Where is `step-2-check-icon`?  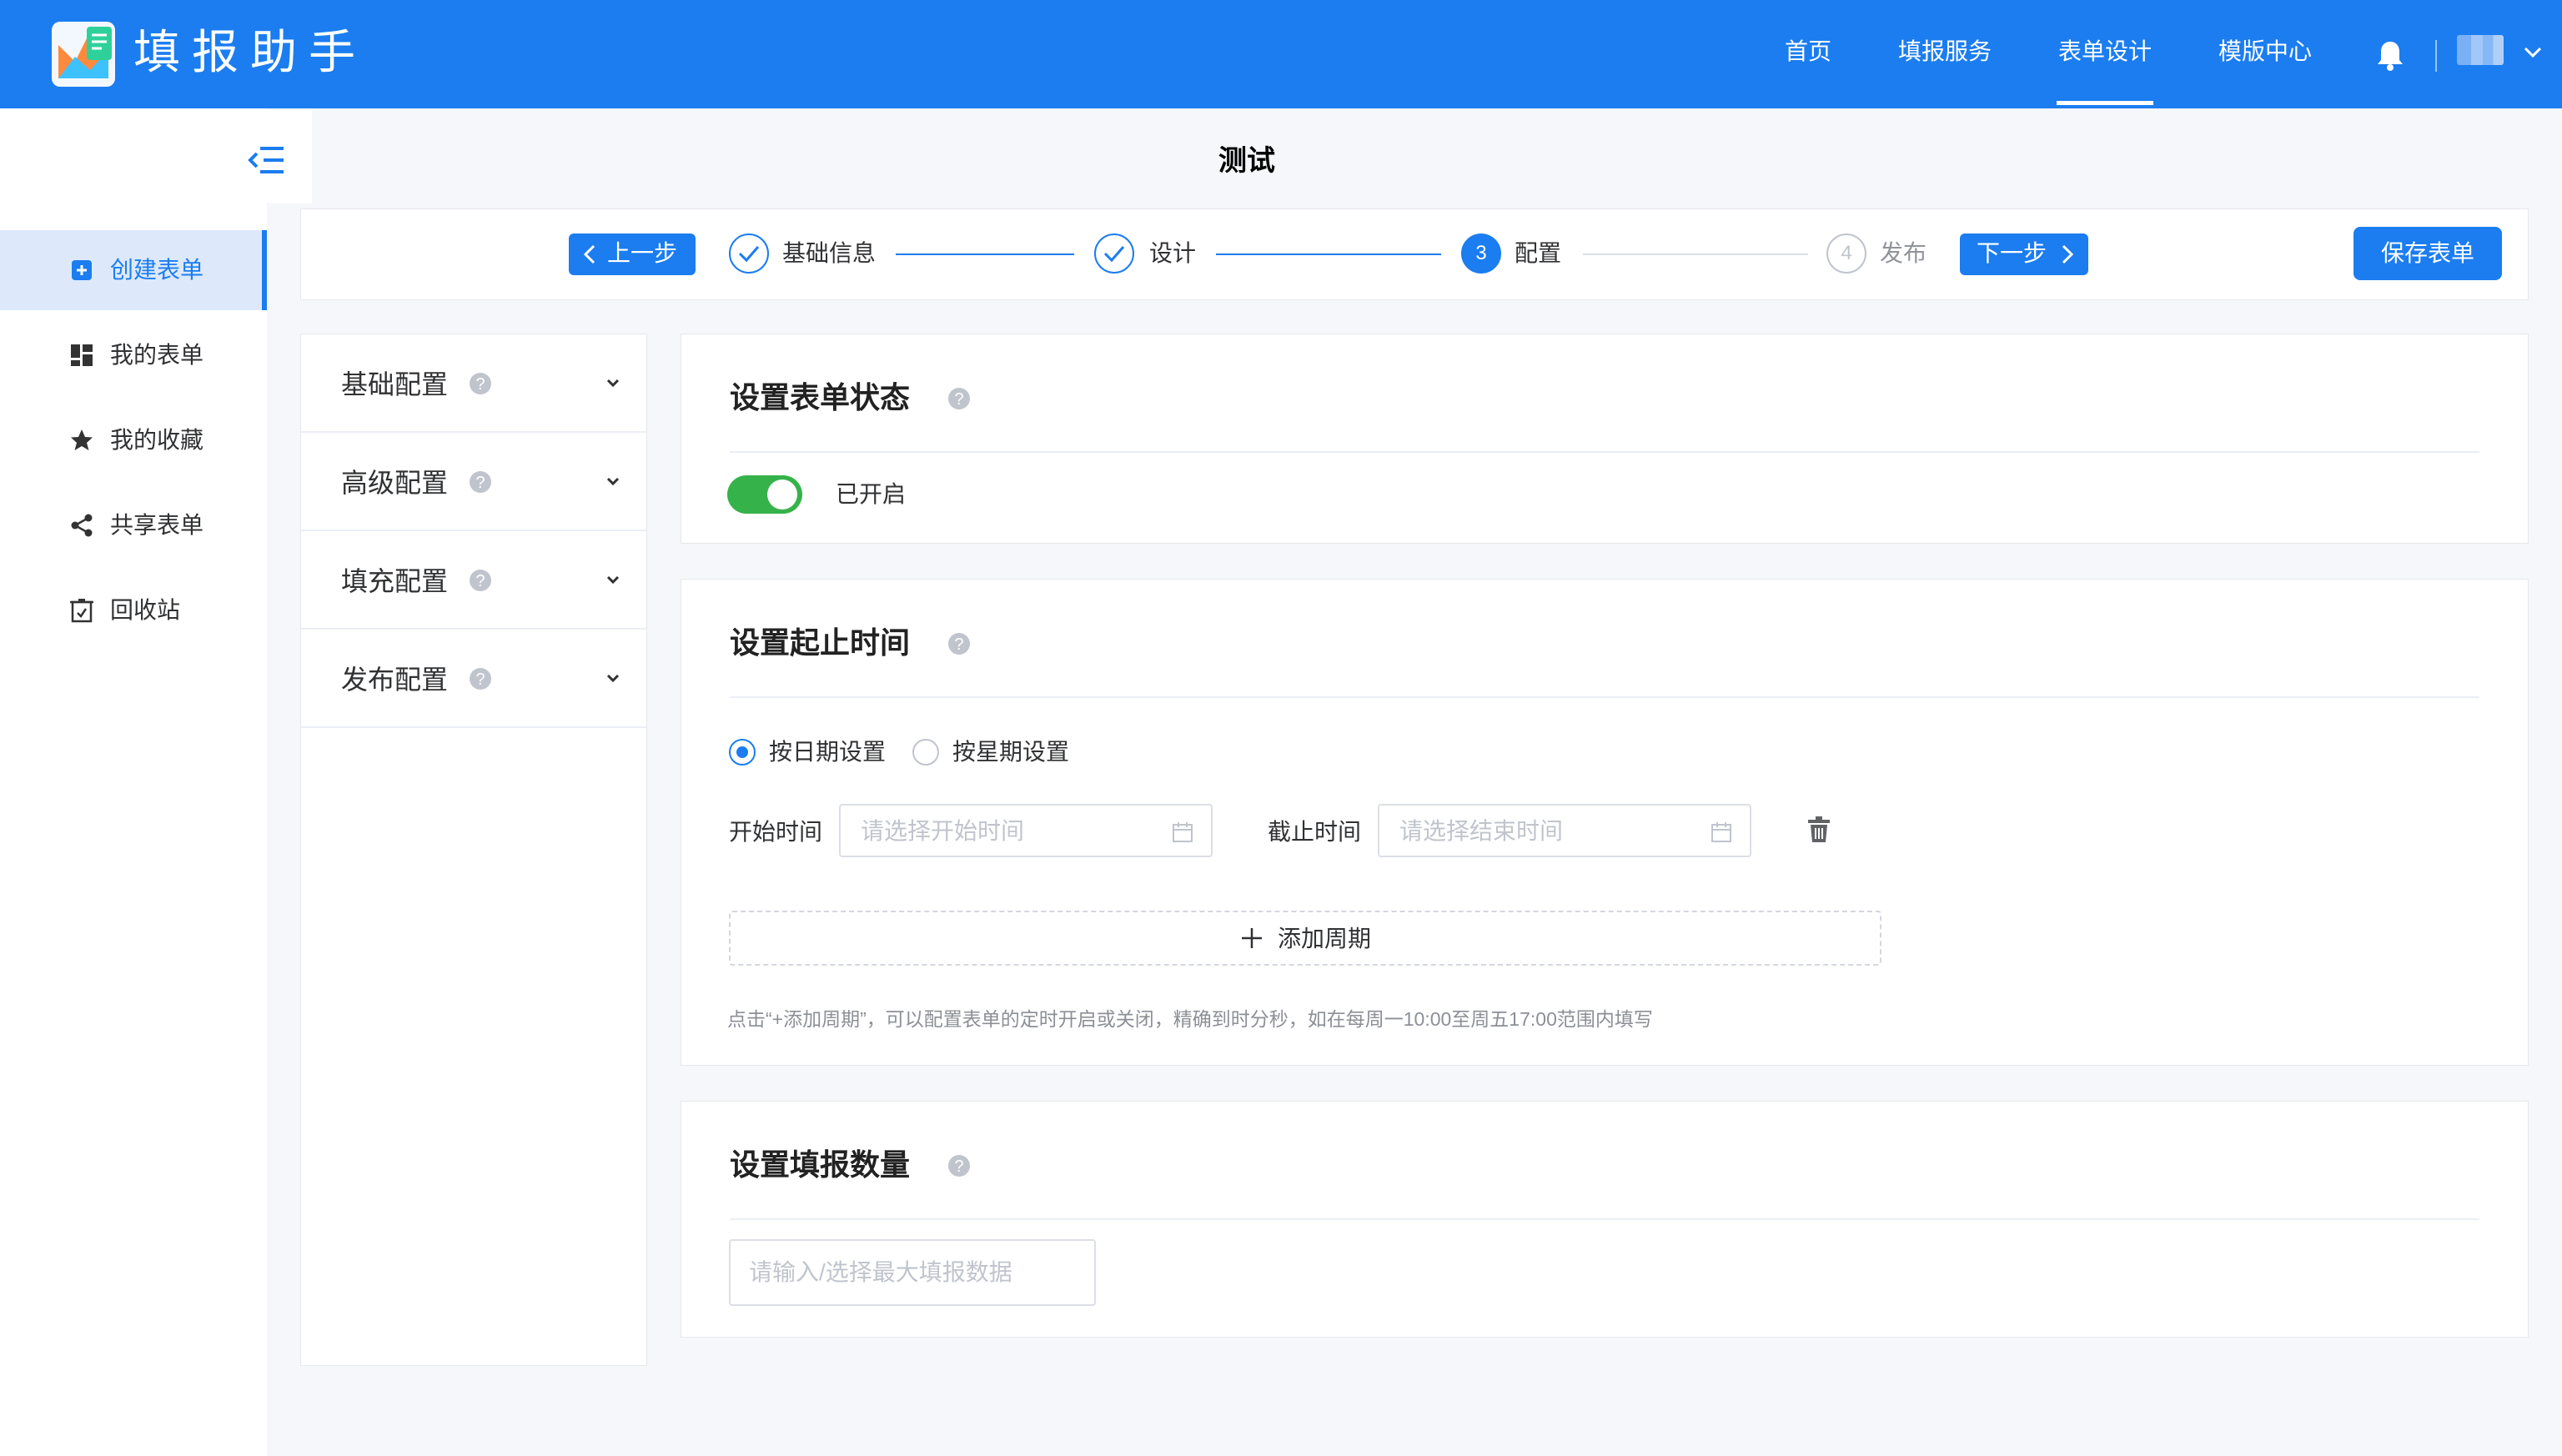 step-2-check-icon is located at coordinates (1114, 254).